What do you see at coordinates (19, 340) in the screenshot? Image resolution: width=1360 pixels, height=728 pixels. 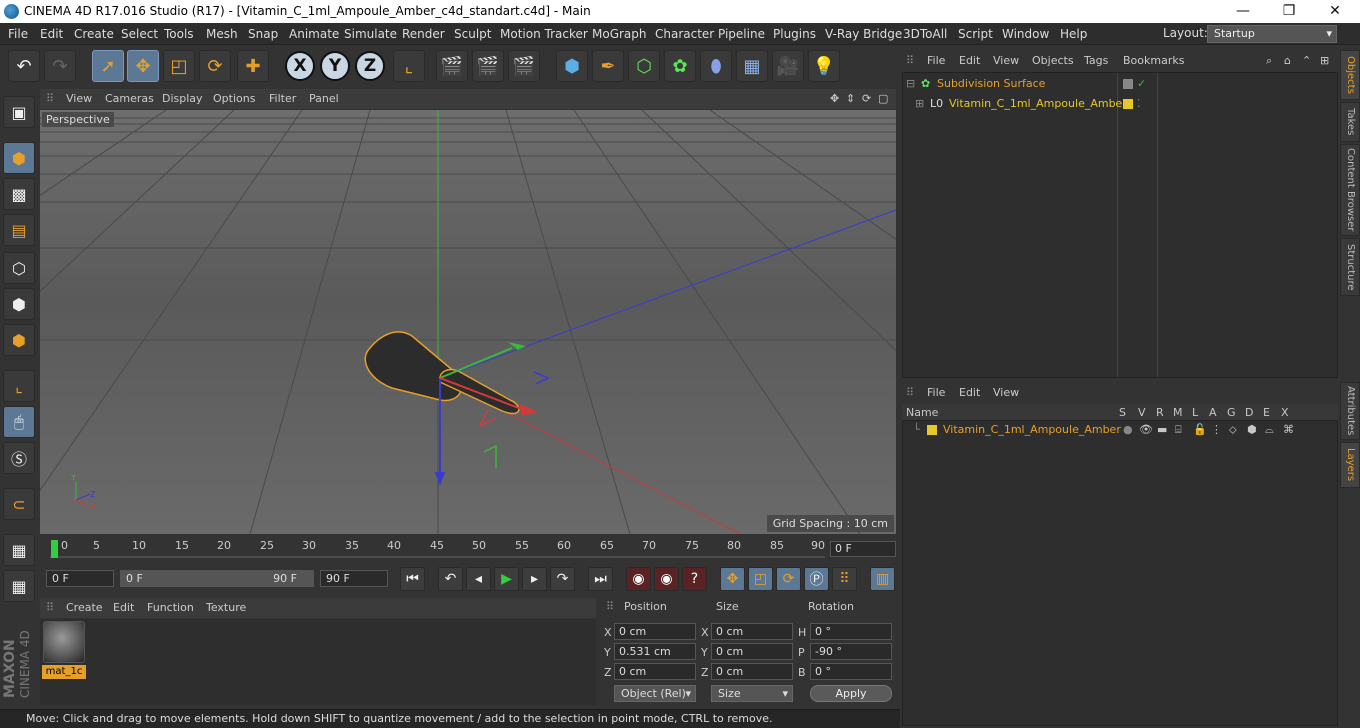 I see `polygons-mode-button: ⬢` at bounding box center [19, 340].